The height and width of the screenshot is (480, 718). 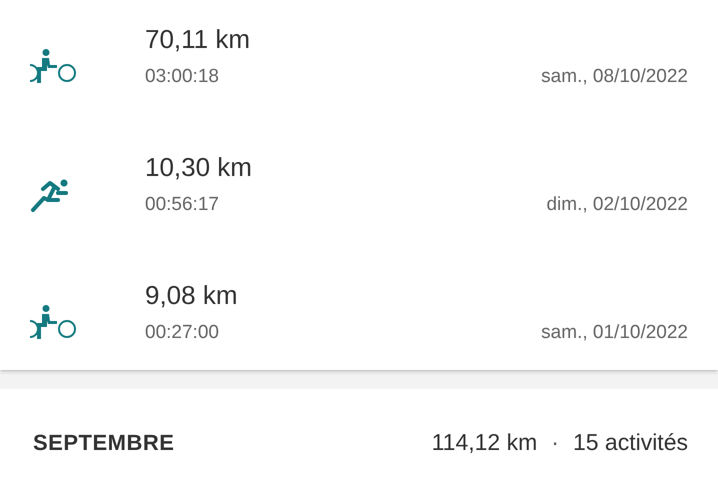 What do you see at coordinates (182, 333) in the screenshot?
I see `activity-duration: 00:27:00` at bounding box center [182, 333].